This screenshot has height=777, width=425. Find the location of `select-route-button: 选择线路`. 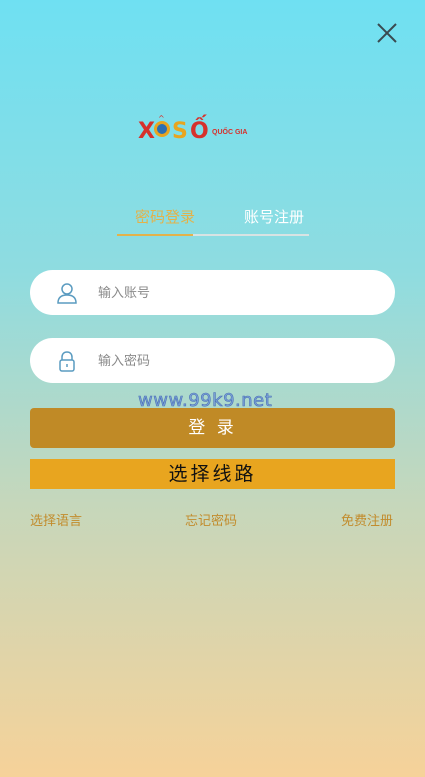

select-route-button: 选择线路 is located at coordinates (212, 474).